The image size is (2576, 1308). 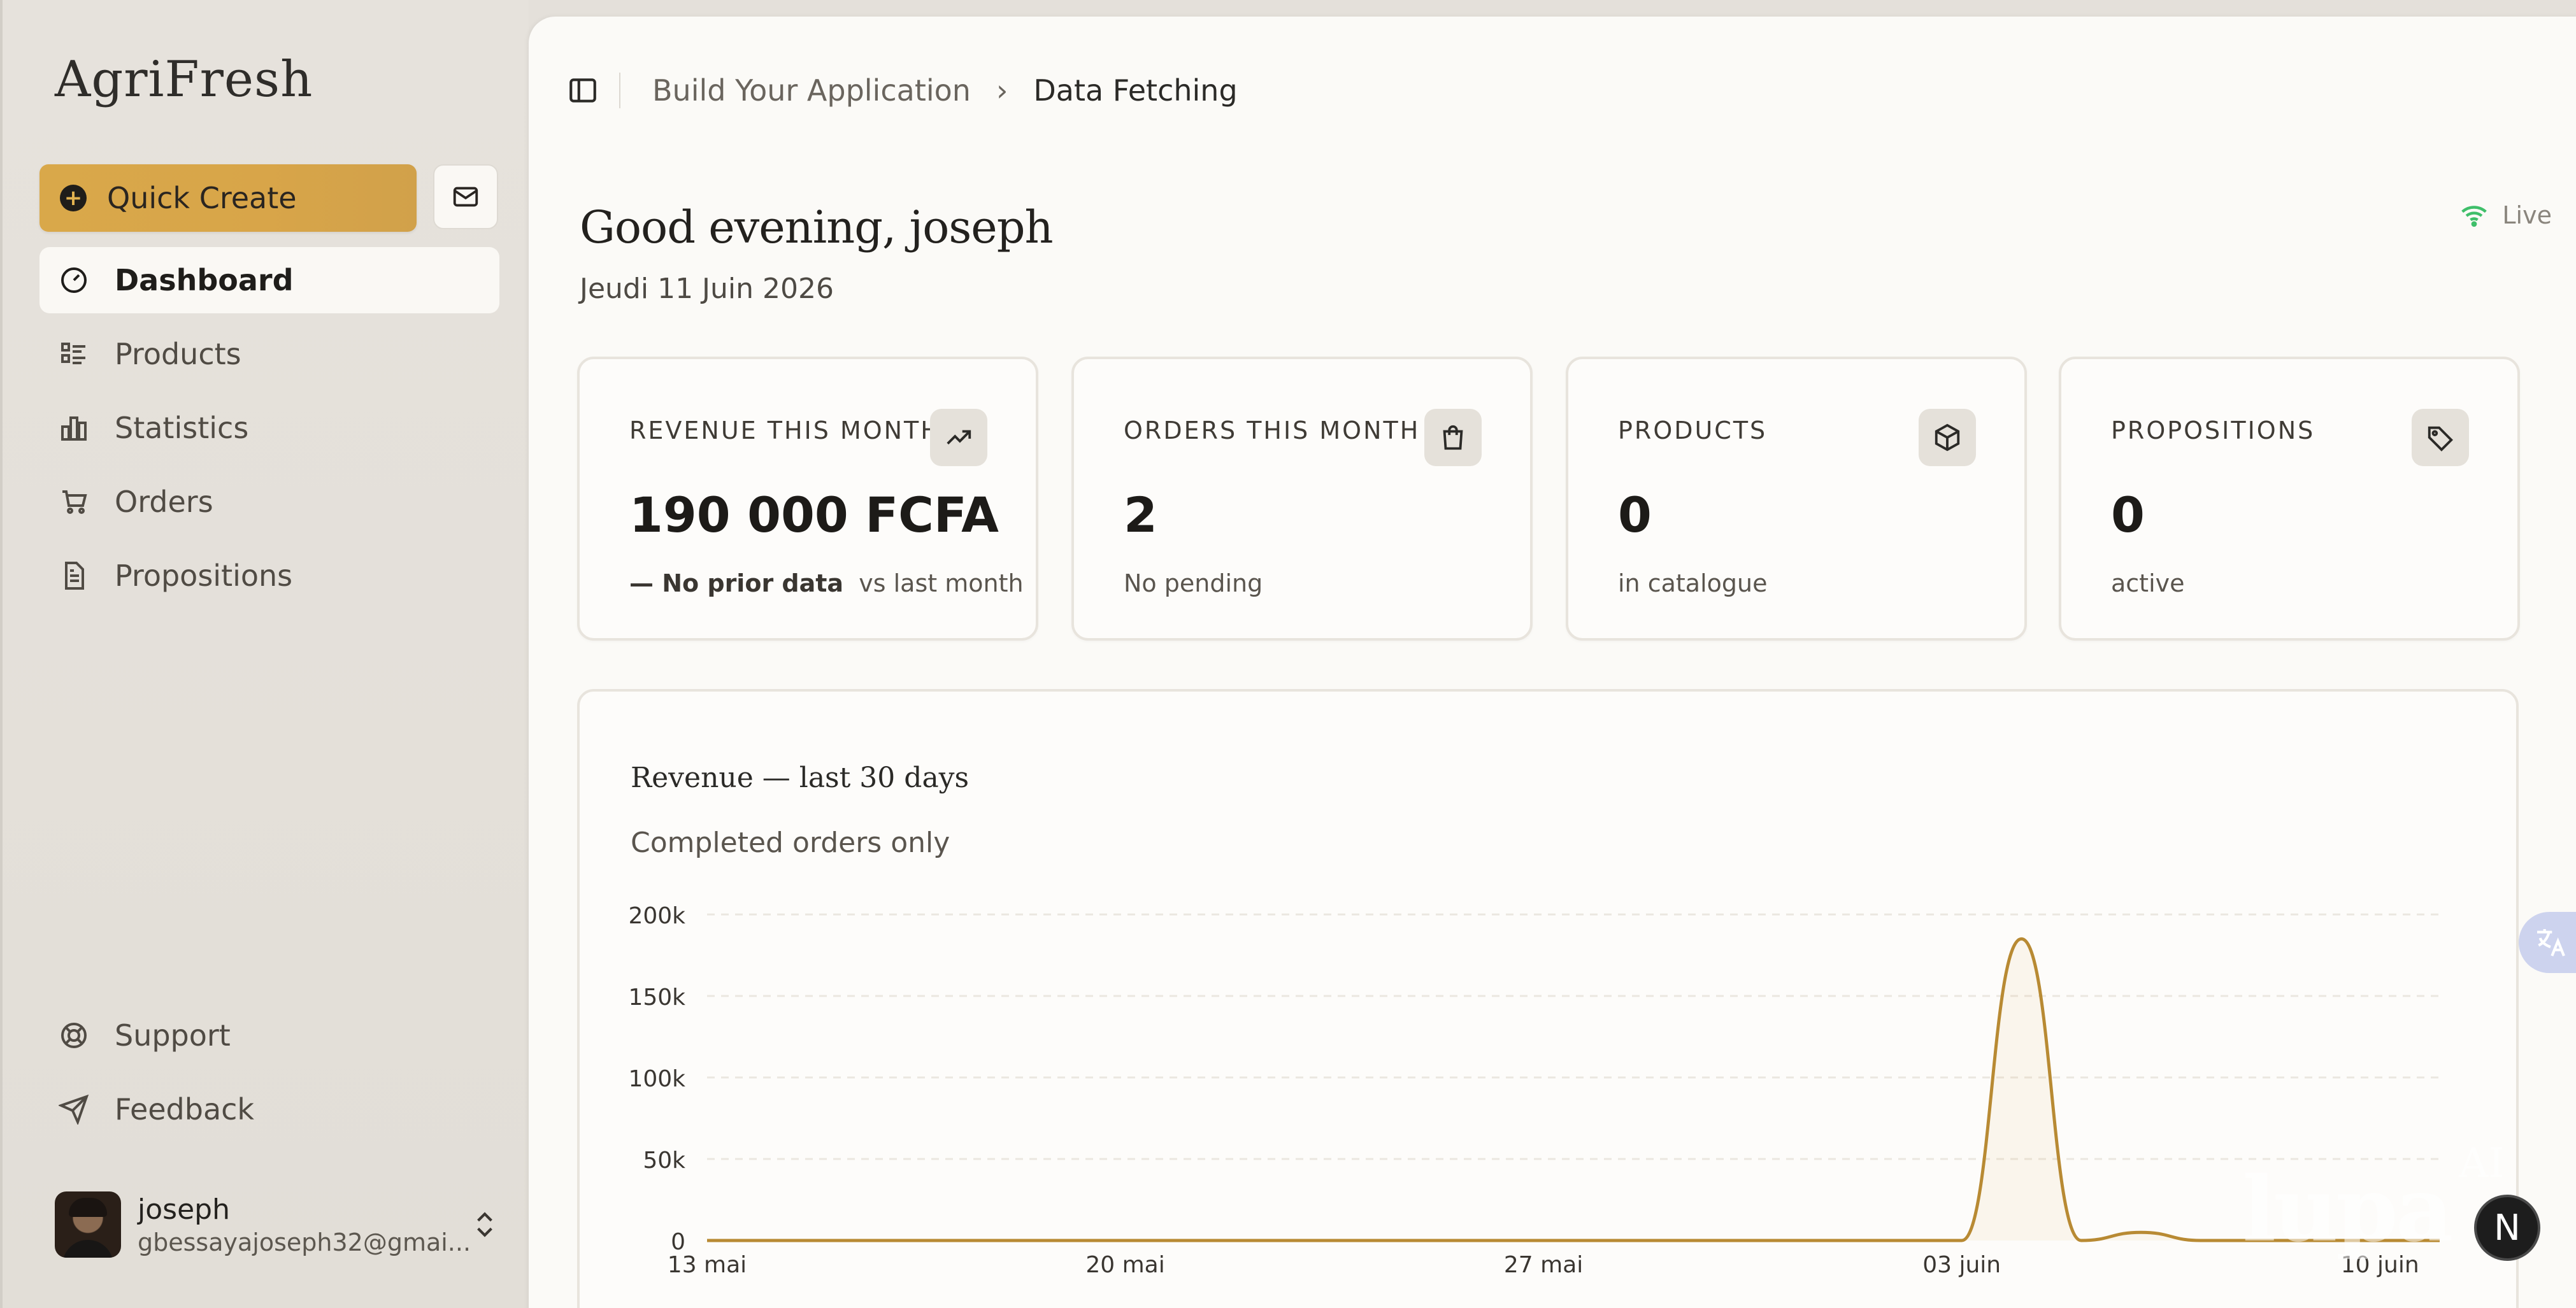 I want to click on y-tick-label: 50k, so click(x=664, y=1161).